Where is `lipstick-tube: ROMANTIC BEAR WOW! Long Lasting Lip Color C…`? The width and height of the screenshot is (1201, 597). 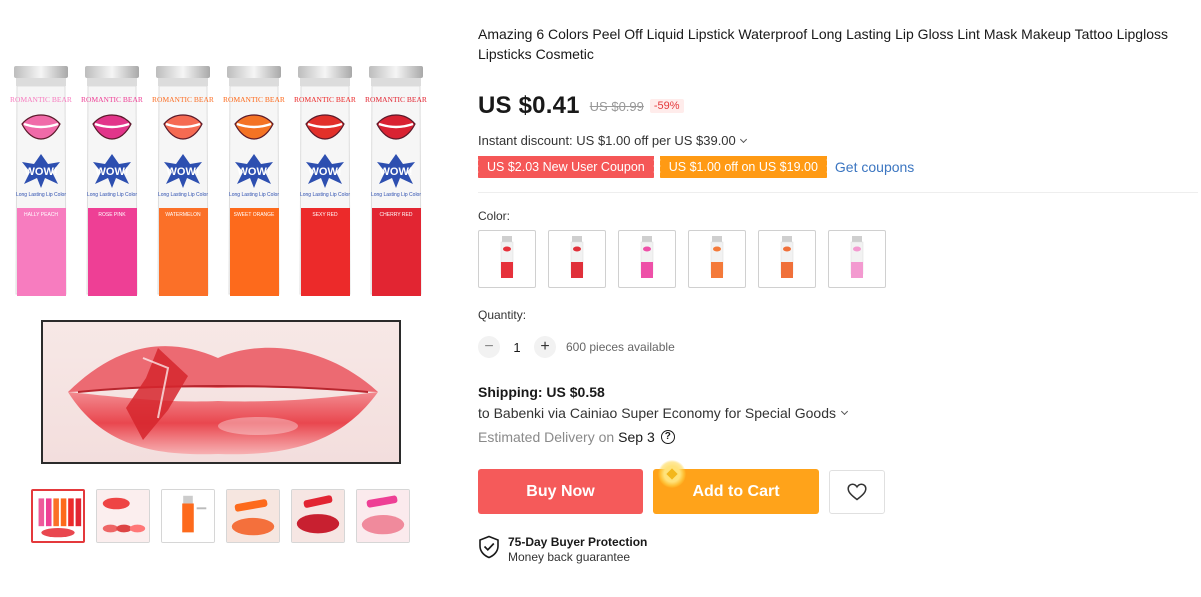
lipstick-tube: ROMANTIC BEAR WOW! Long Lasting Lip Color C… is located at coordinates (396, 181).